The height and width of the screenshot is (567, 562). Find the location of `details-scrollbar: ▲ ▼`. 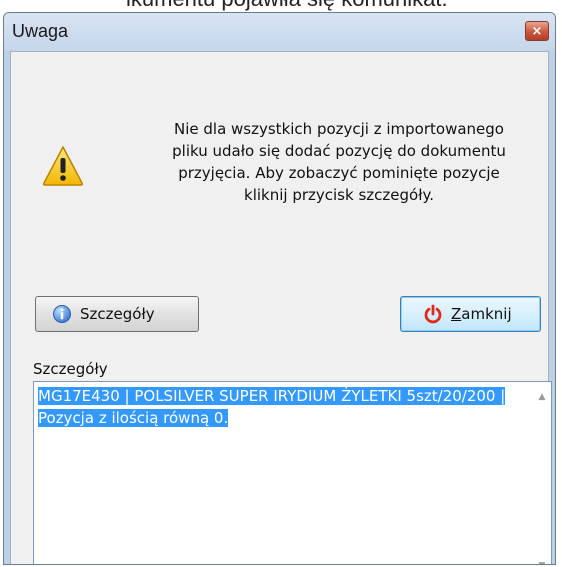

details-scrollbar: ▲ ▼ is located at coordinates (542, 473).